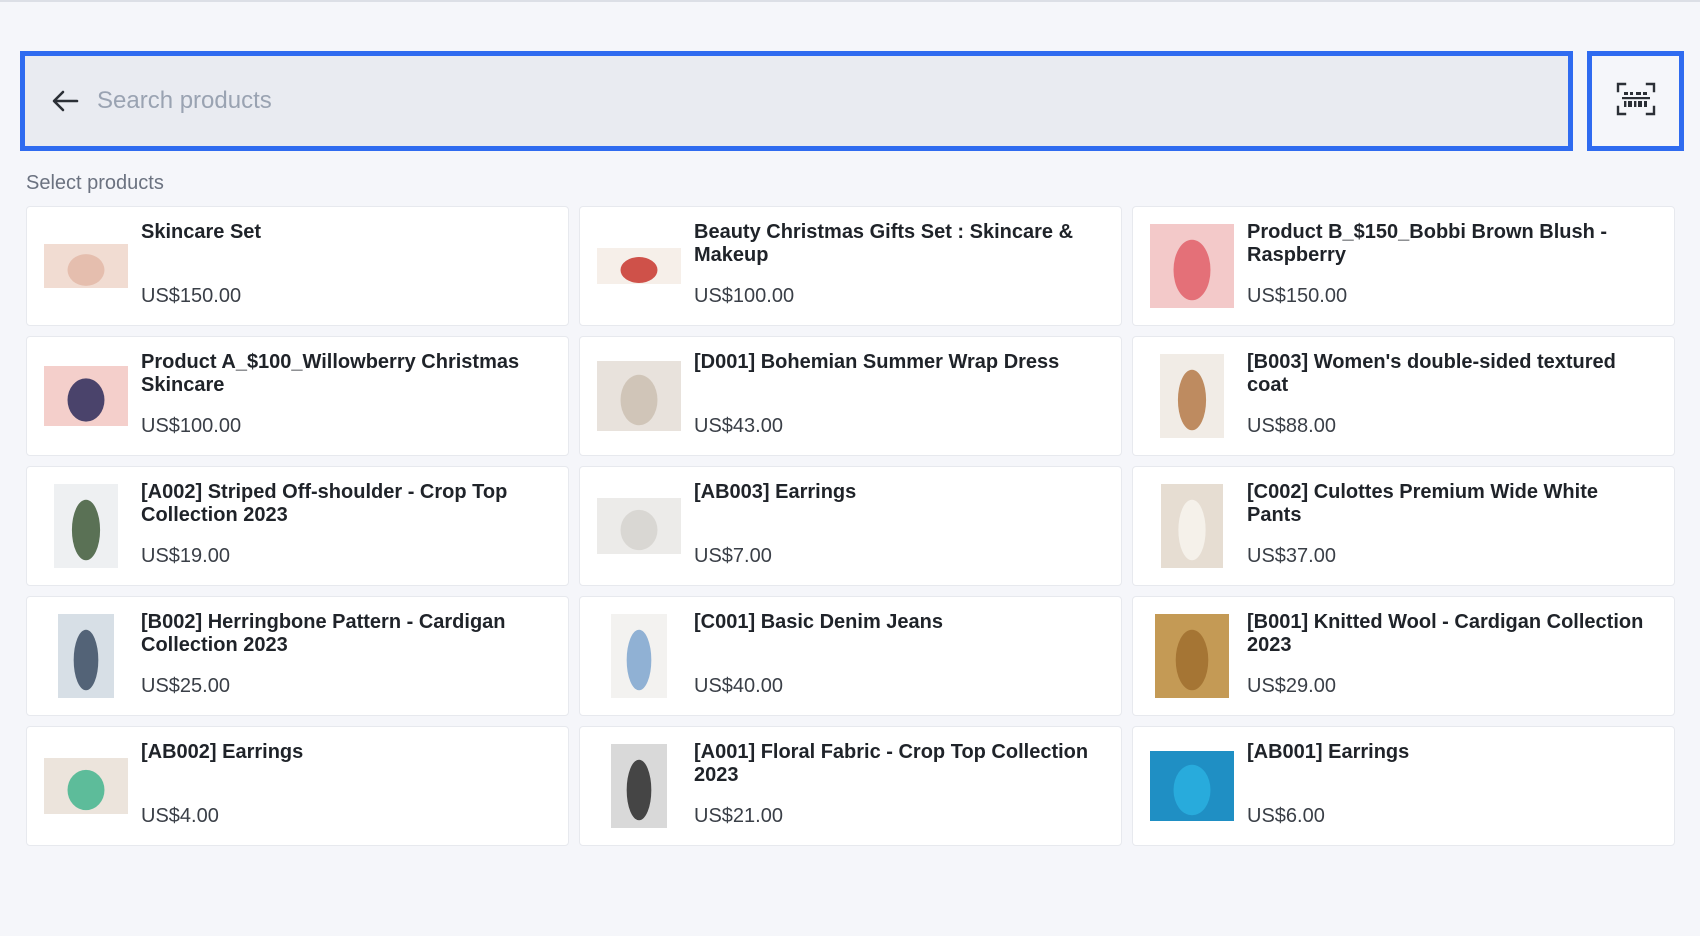 Image resolution: width=1700 pixels, height=936 pixels. I want to click on product-card: [AB003] Earrings US$7.00, so click(850, 526).